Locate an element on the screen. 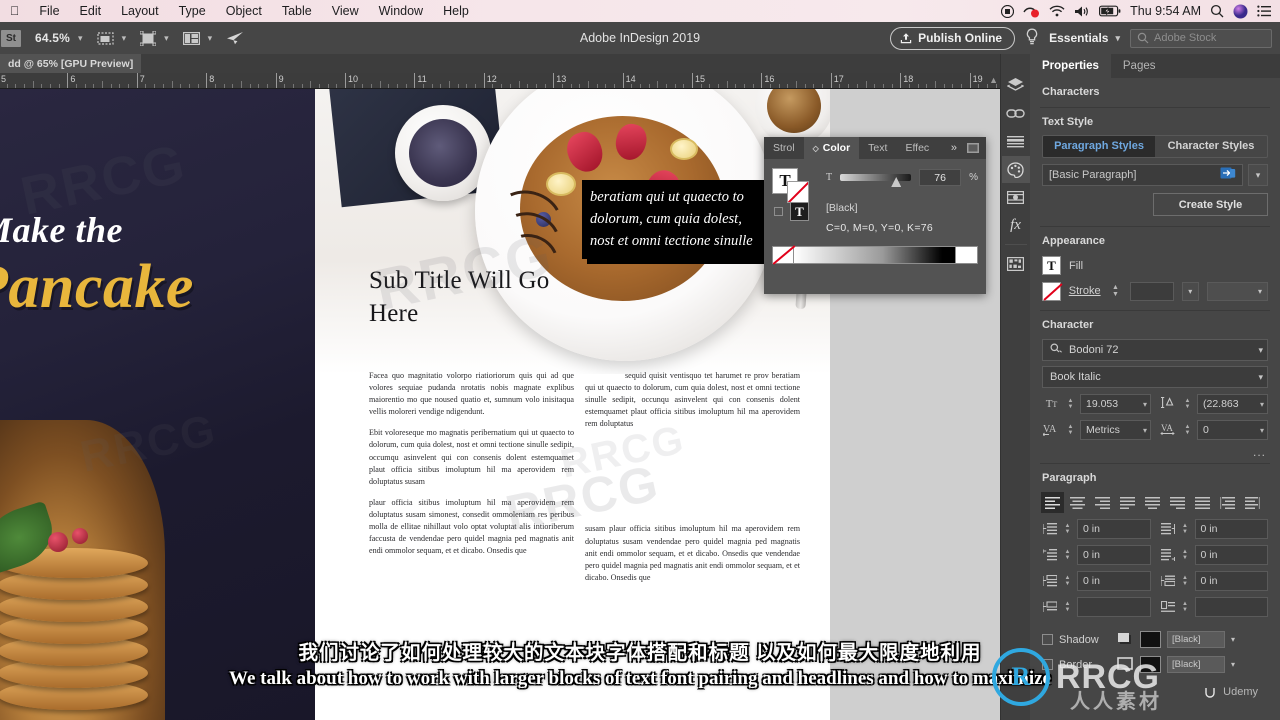 The image size is (1280, 720). lightbulb-icon is located at coordinates (1032, 38).